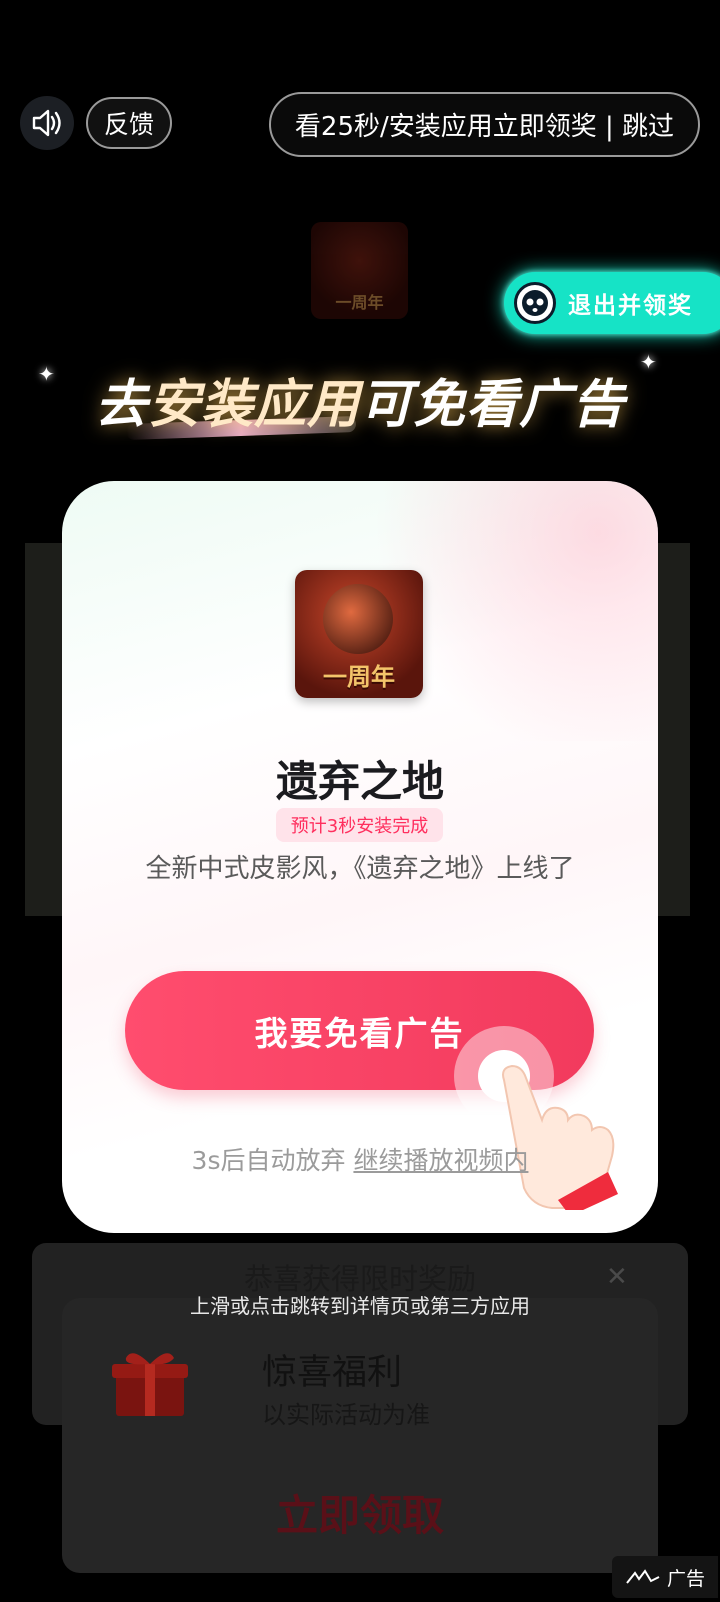 The height and width of the screenshot is (1602, 720). I want to click on headline-part1: 去, so click(121, 405).